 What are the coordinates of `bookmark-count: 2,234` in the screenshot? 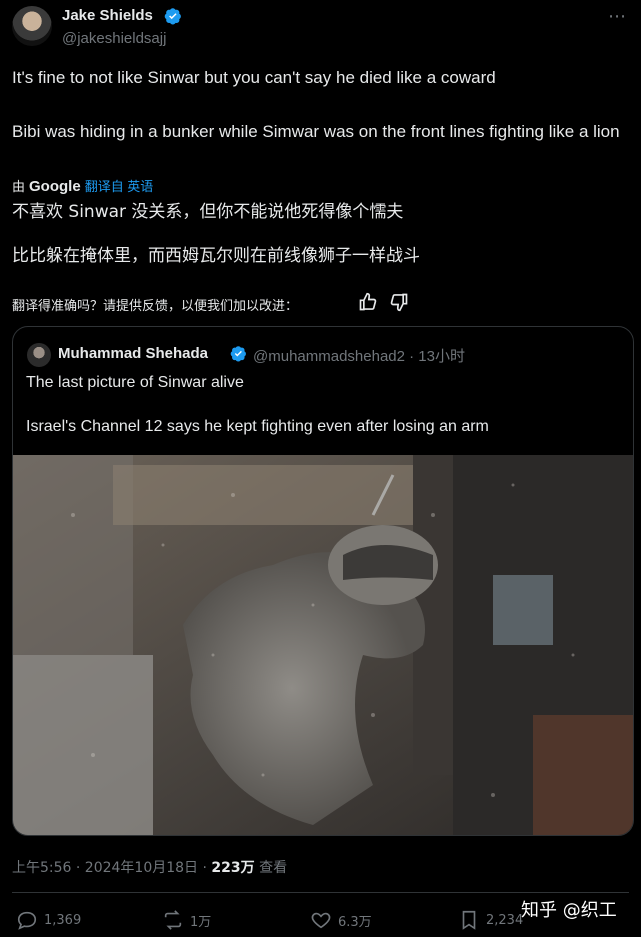 It's located at (505, 920).